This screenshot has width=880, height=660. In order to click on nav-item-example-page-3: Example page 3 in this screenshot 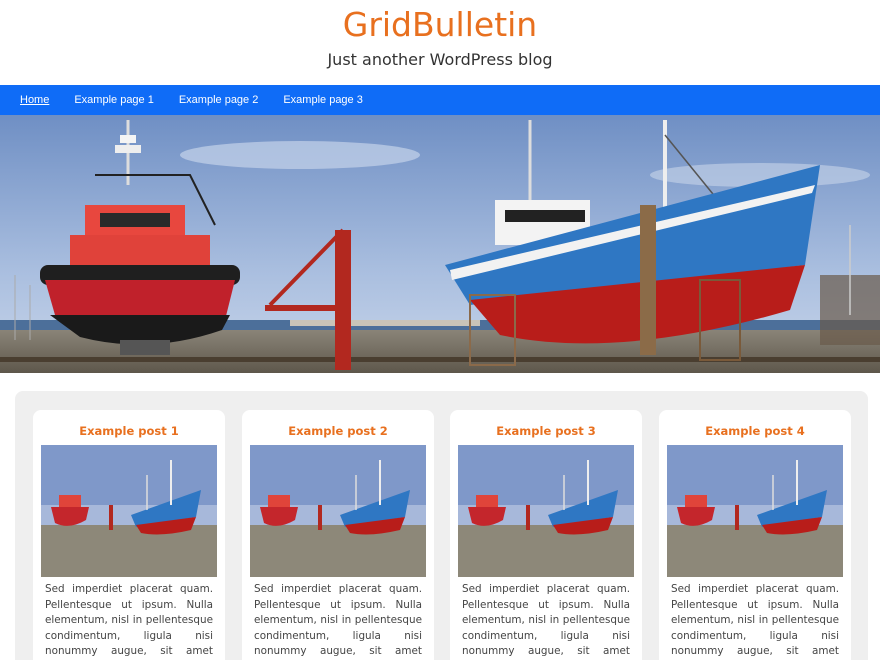, I will do `click(323, 100)`.